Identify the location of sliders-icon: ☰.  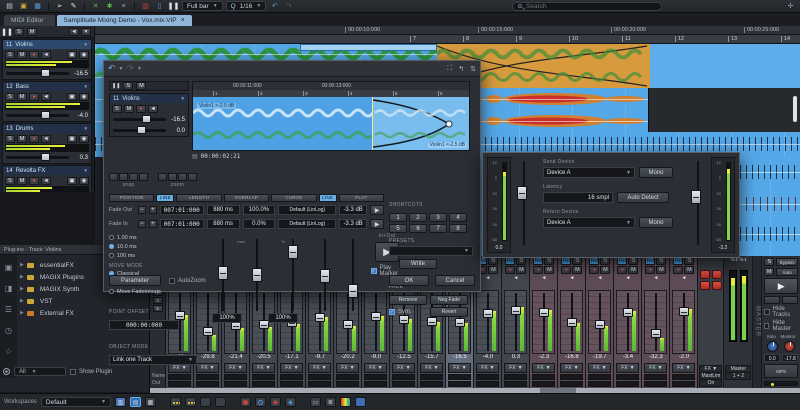
(8, 309).